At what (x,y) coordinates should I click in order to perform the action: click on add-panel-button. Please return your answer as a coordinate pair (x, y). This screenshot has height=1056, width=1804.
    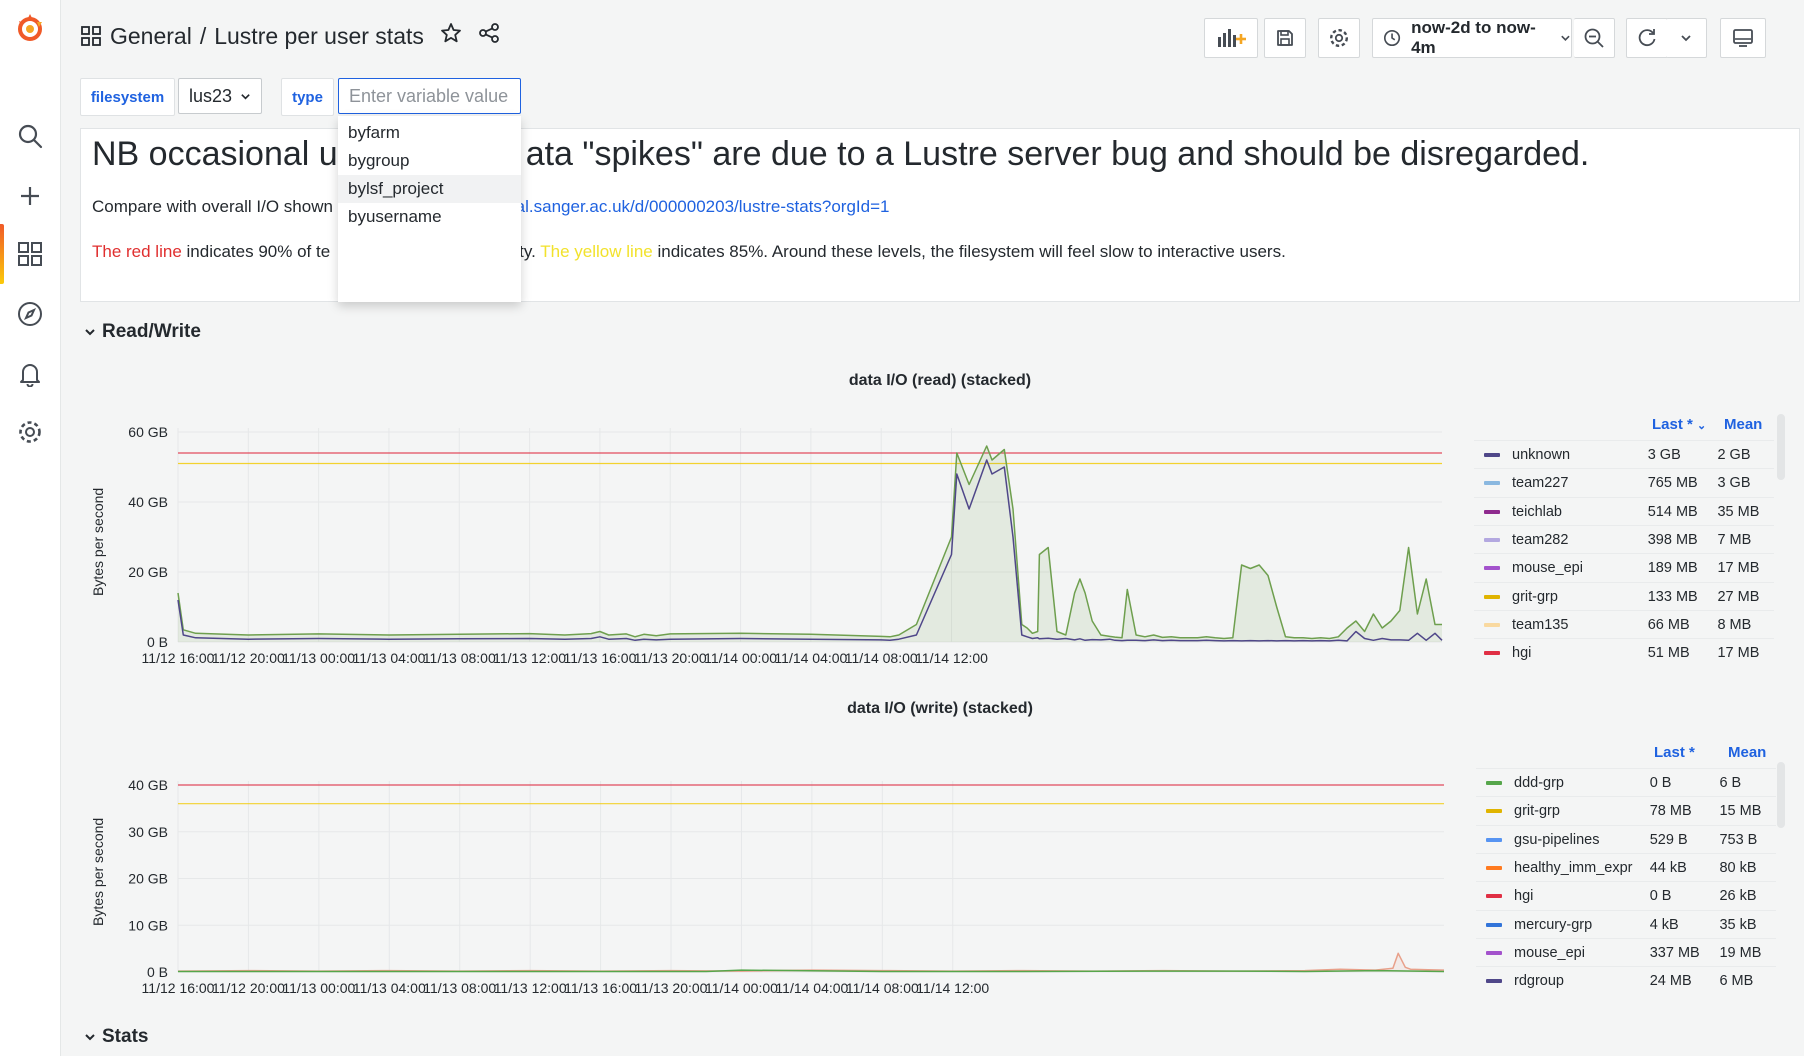
    Looking at the image, I should click on (1231, 38).